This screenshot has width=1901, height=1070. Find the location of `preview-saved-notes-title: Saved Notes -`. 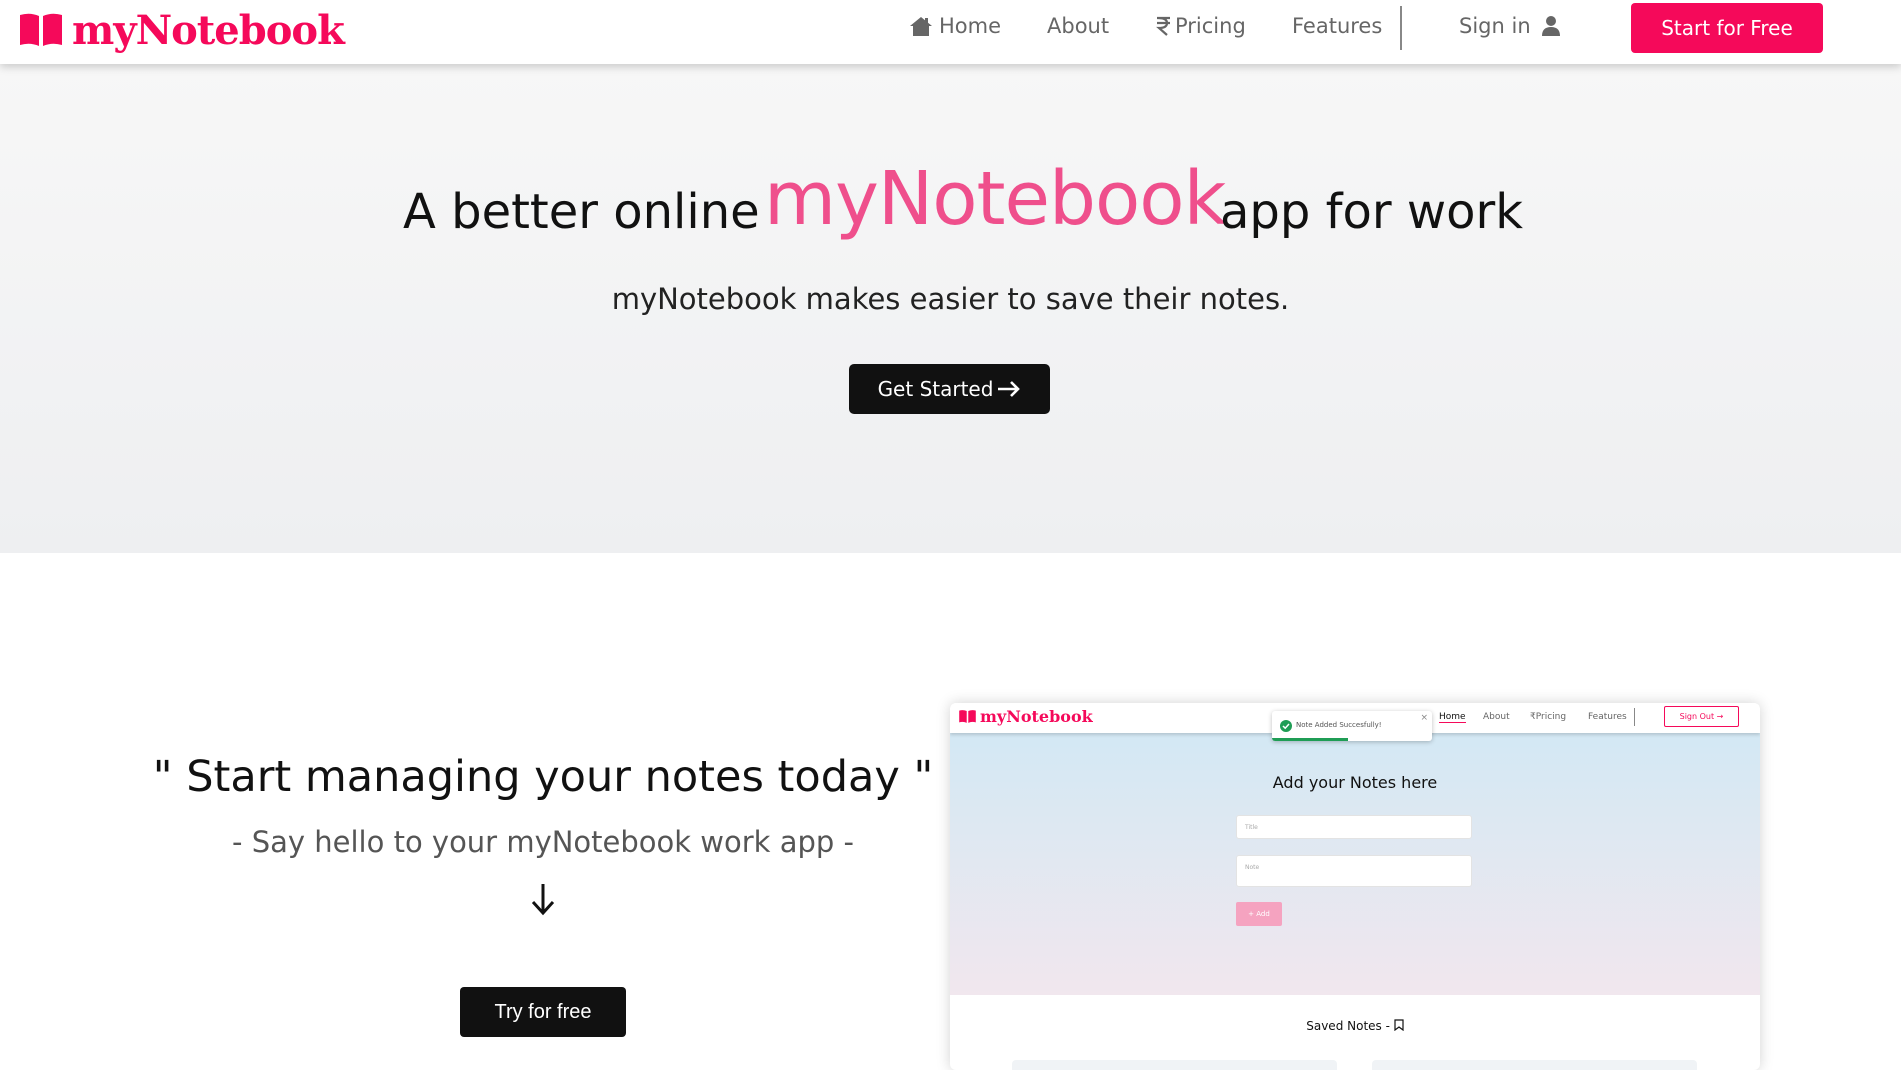

preview-saved-notes-title: Saved Notes - is located at coordinates (1355, 1026).